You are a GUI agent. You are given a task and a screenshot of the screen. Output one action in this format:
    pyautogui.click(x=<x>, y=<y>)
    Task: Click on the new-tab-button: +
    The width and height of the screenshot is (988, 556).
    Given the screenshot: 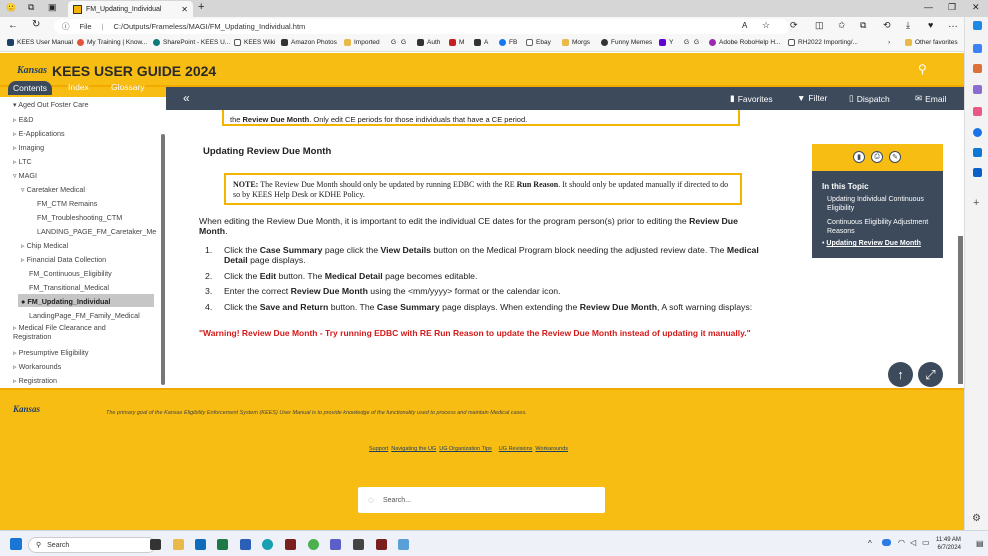 What is the action you would take?
    pyautogui.click(x=201, y=7)
    